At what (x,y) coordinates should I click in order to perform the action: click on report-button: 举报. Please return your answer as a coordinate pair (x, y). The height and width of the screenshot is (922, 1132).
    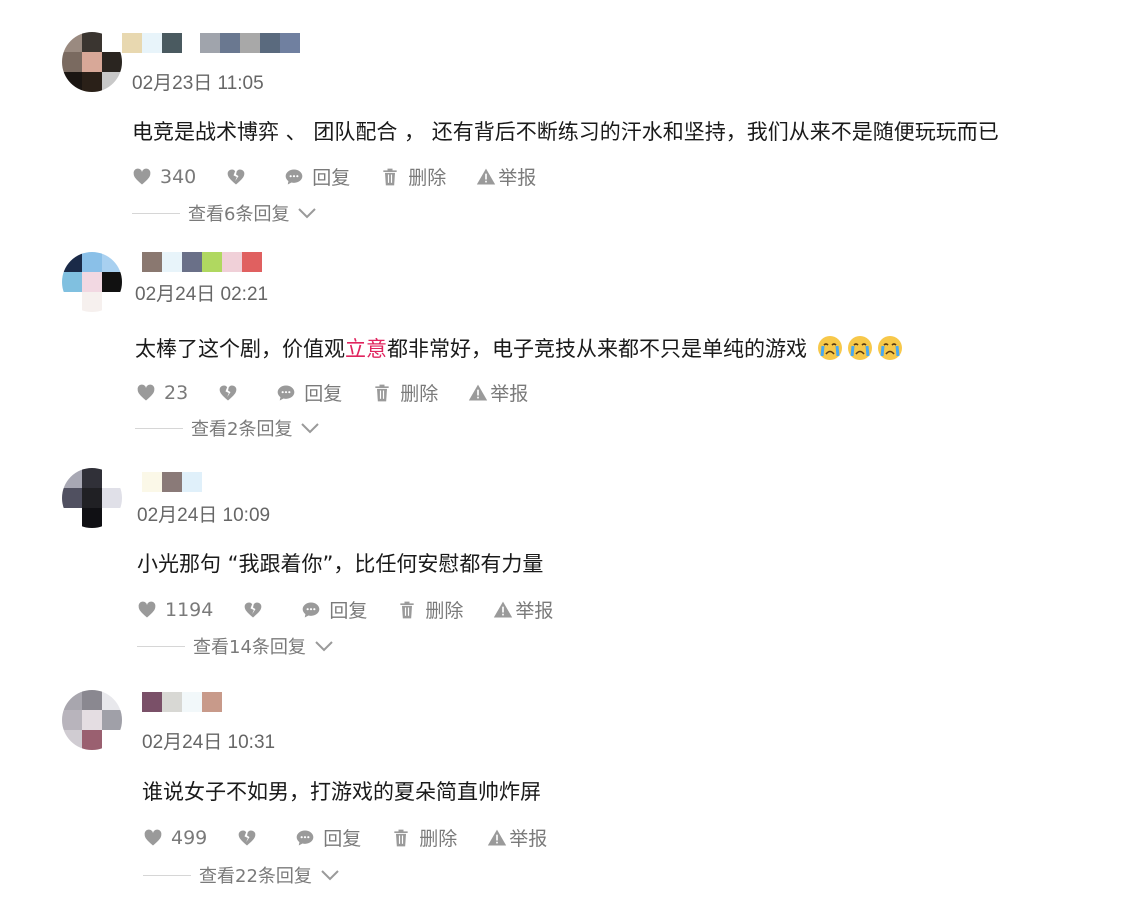
    Looking at the image, I should click on (517, 837).